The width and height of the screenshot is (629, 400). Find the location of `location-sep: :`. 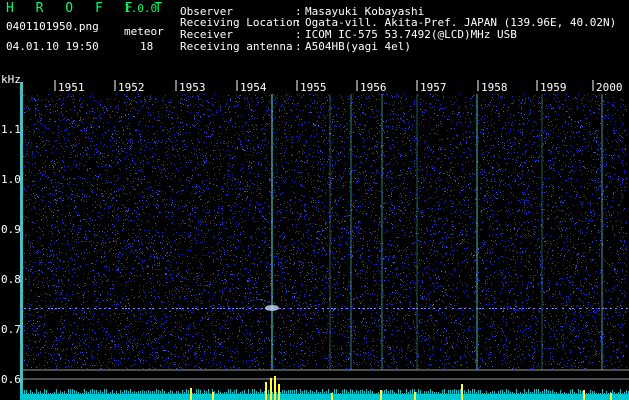

location-sep: : is located at coordinates (298, 22).